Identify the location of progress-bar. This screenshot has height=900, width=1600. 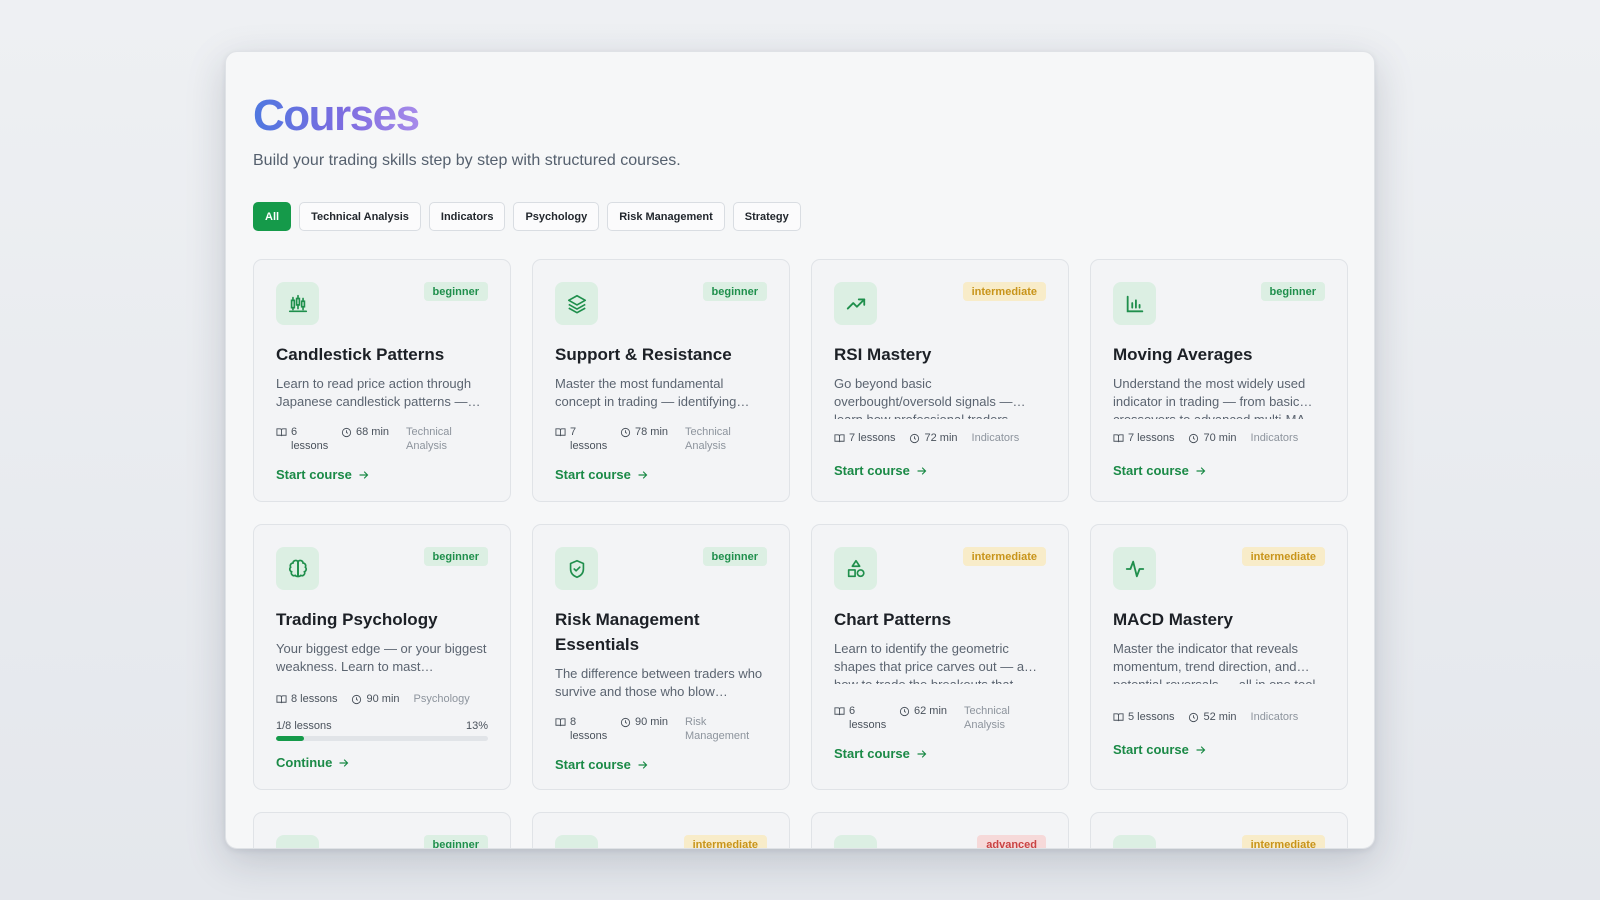
(382, 738).